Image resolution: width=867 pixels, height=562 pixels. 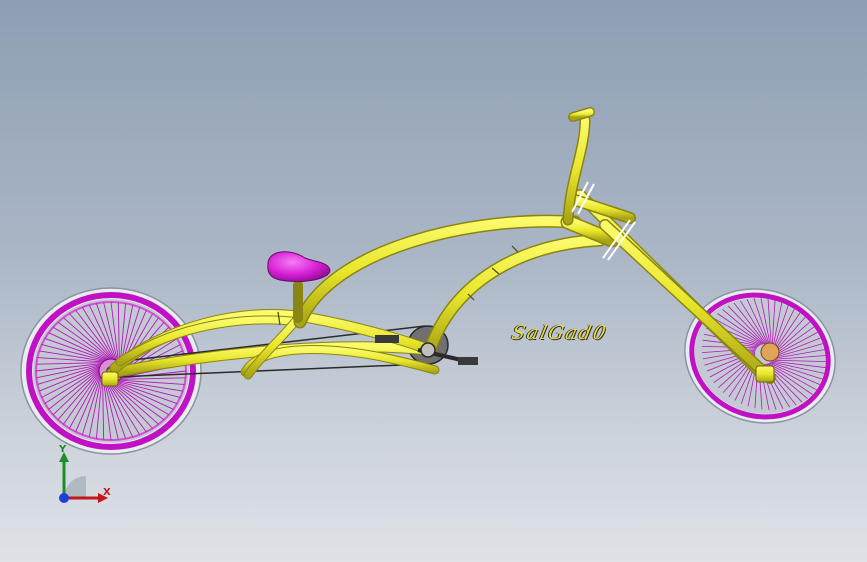 What do you see at coordinates (770, 352) in the screenshot?
I see `front-hub` at bounding box center [770, 352].